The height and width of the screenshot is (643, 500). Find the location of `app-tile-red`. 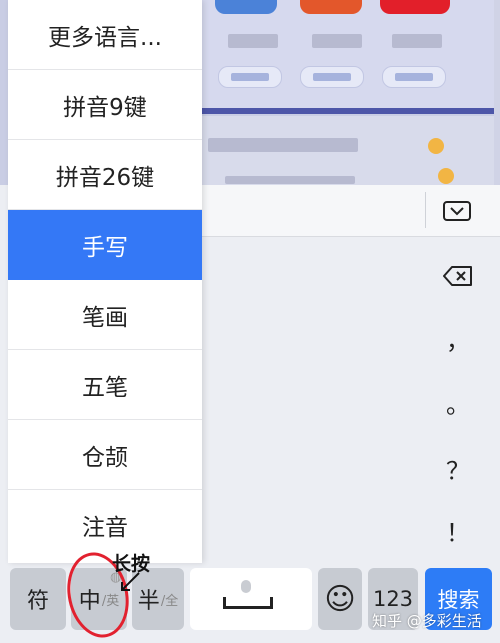

app-tile-red is located at coordinates (415, 7).